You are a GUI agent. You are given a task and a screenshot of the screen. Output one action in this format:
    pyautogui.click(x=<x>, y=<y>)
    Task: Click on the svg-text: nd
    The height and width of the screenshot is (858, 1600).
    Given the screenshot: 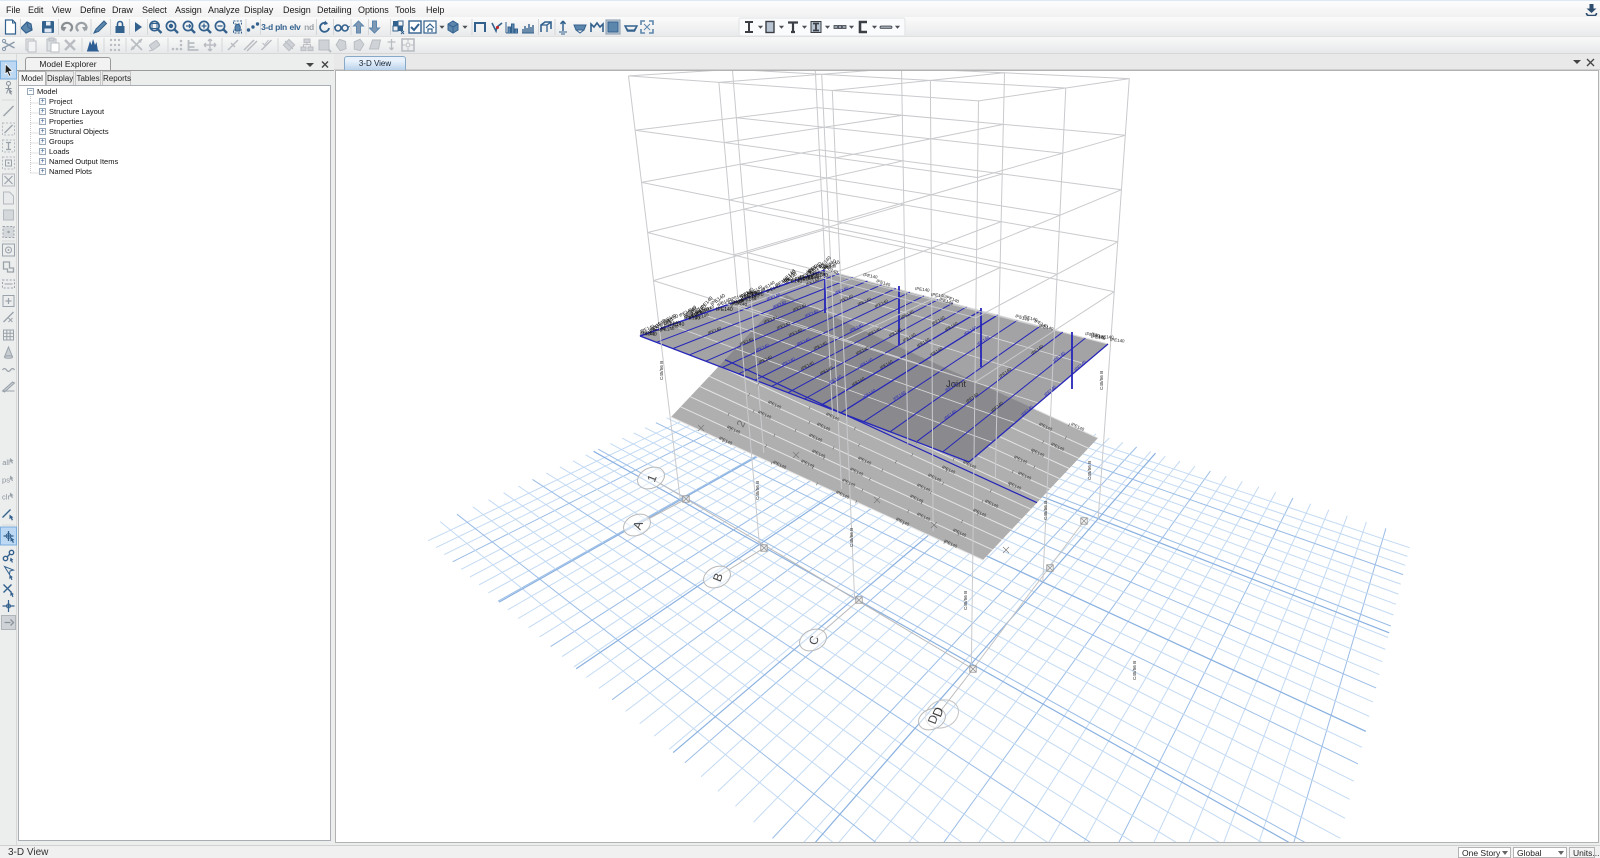 What is the action you would take?
    pyautogui.click(x=309, y=27)
    